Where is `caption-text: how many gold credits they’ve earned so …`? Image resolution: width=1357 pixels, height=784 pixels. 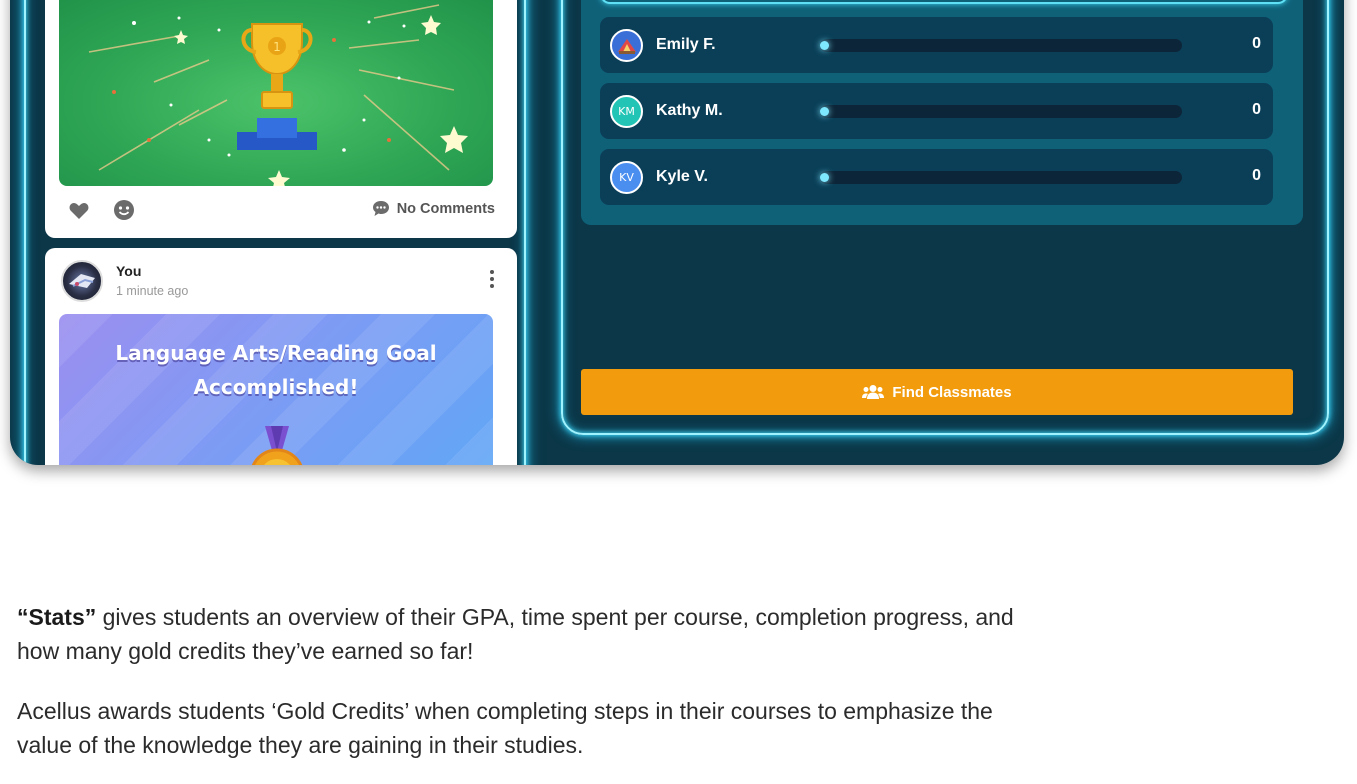 caption-text: how many gold credits they’ve earned so … is located at coordinates (245, 651).